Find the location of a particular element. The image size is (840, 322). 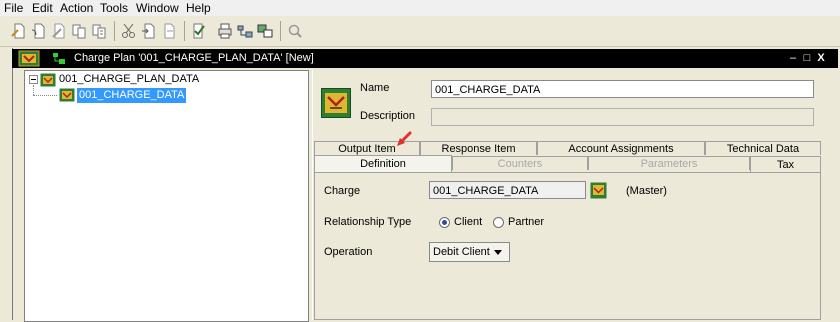

maximize-button: □ is located at coordinates (807, 58).